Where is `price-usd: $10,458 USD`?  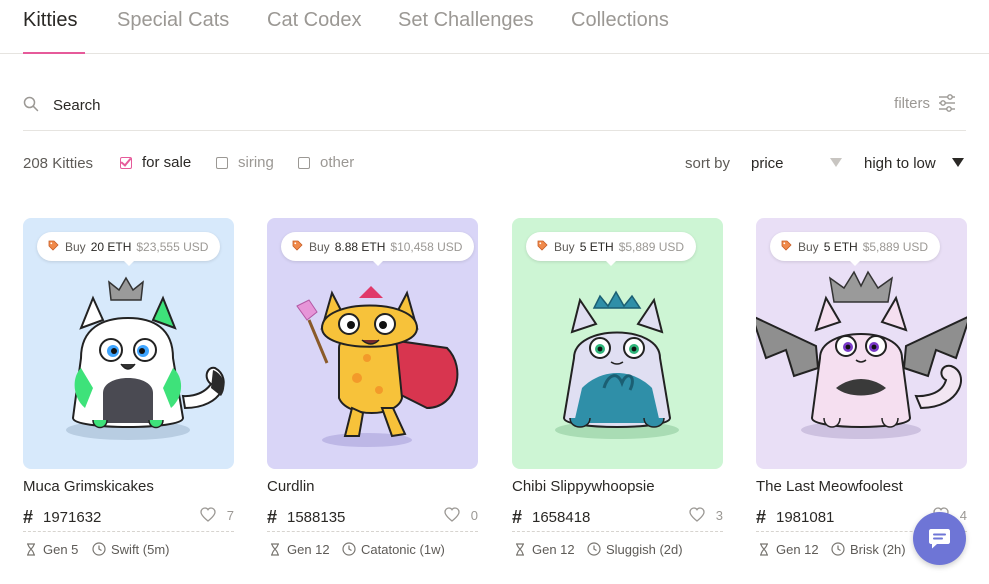
price-usd: $10,458 USD is located at coordinates (426, 246).